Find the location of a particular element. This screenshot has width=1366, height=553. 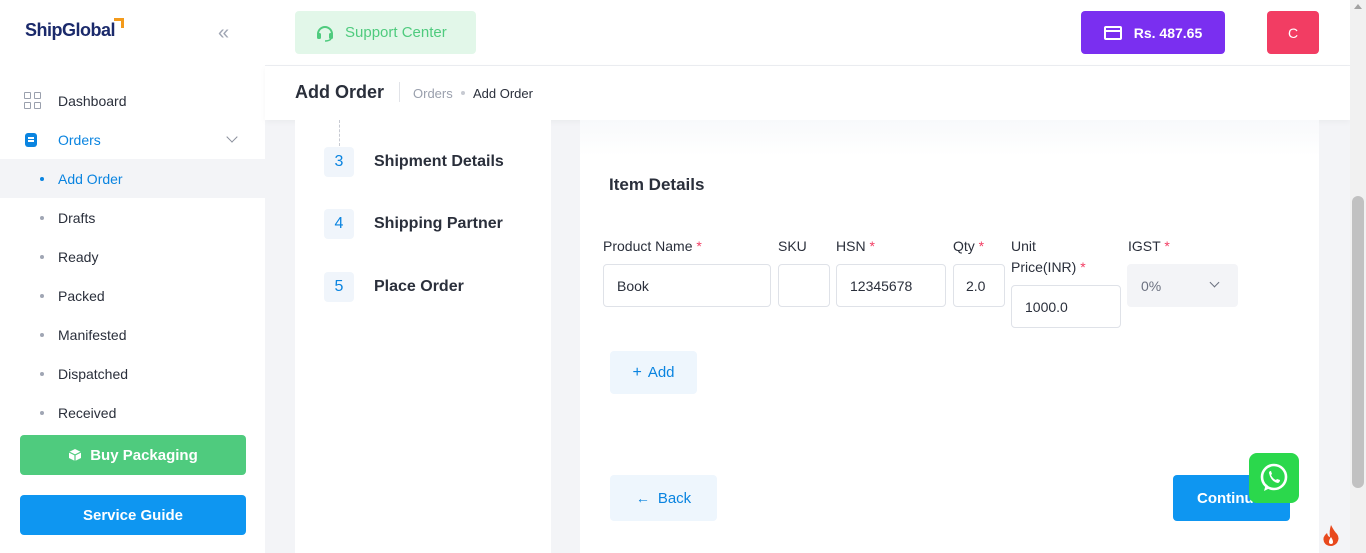

add-item-button: + Add is located at coordinates (653, 372).